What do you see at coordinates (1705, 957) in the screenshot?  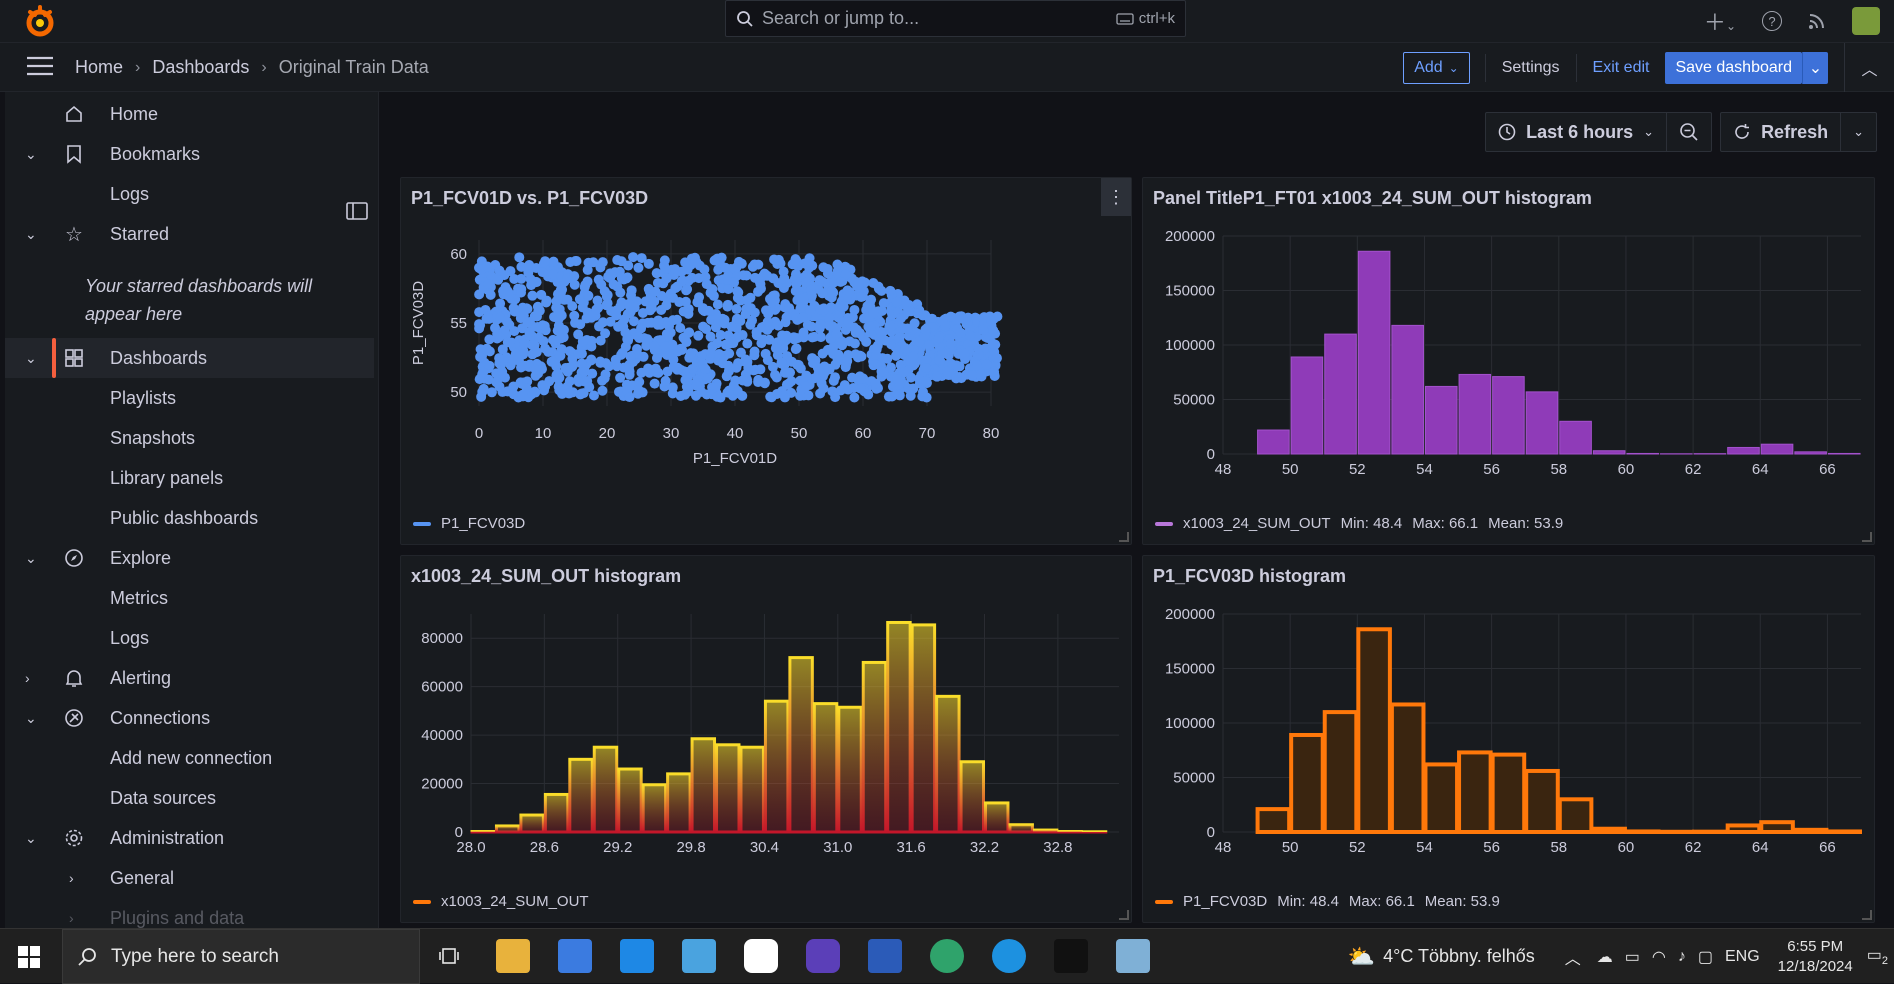 I see `display-icon: ▢` at bounding box center [1705, 957].